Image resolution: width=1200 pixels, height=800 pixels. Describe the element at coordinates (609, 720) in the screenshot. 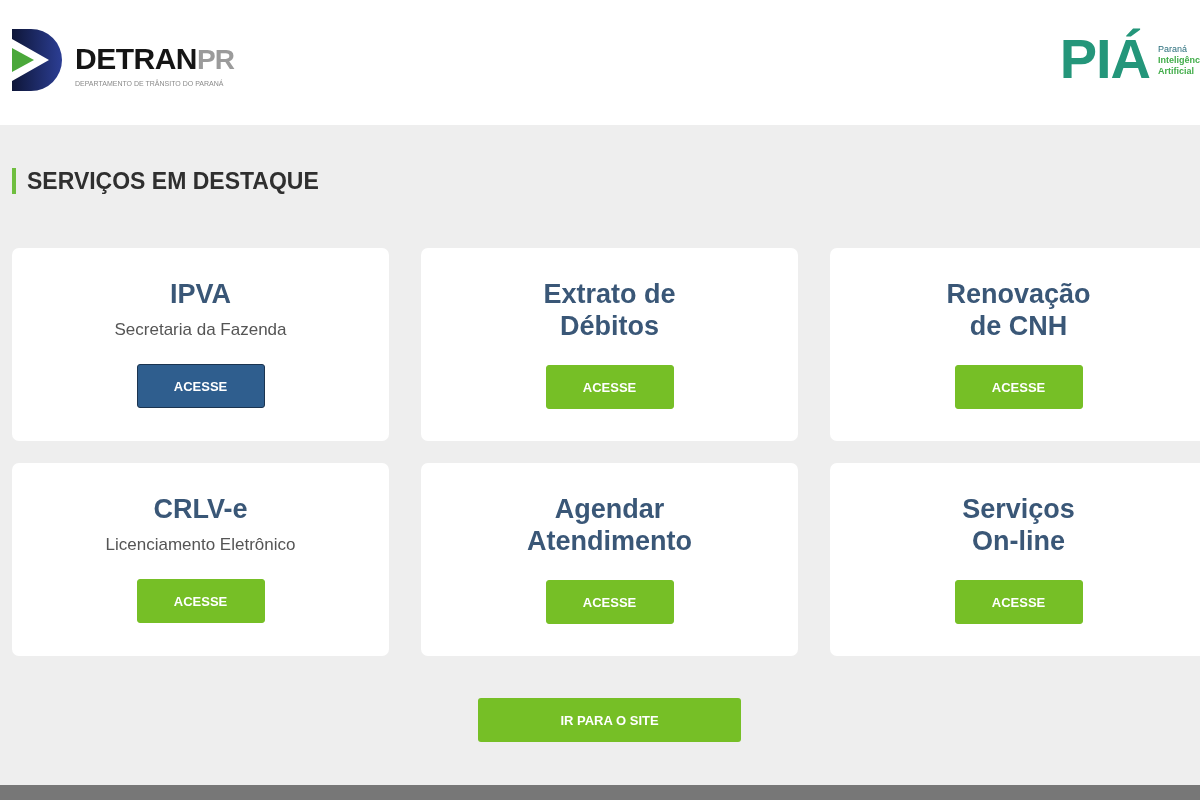

I see `site-button: IR PARA O SITE` at that location.